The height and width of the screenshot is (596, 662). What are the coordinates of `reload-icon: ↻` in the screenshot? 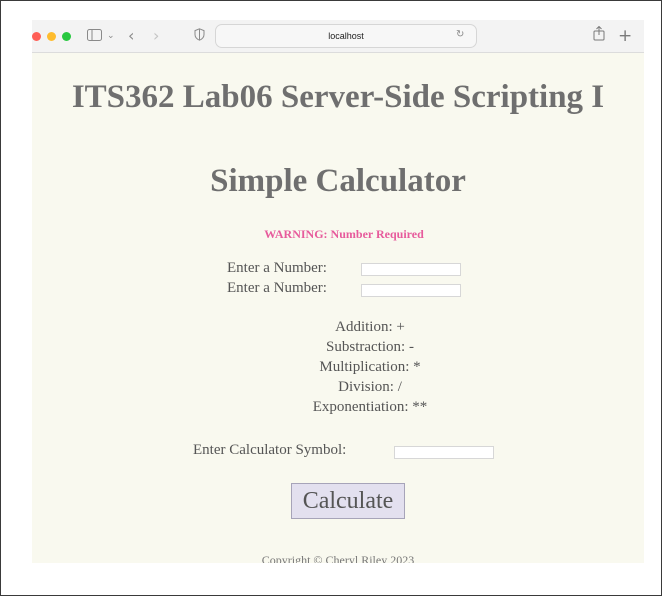 It's located at (460, 35).